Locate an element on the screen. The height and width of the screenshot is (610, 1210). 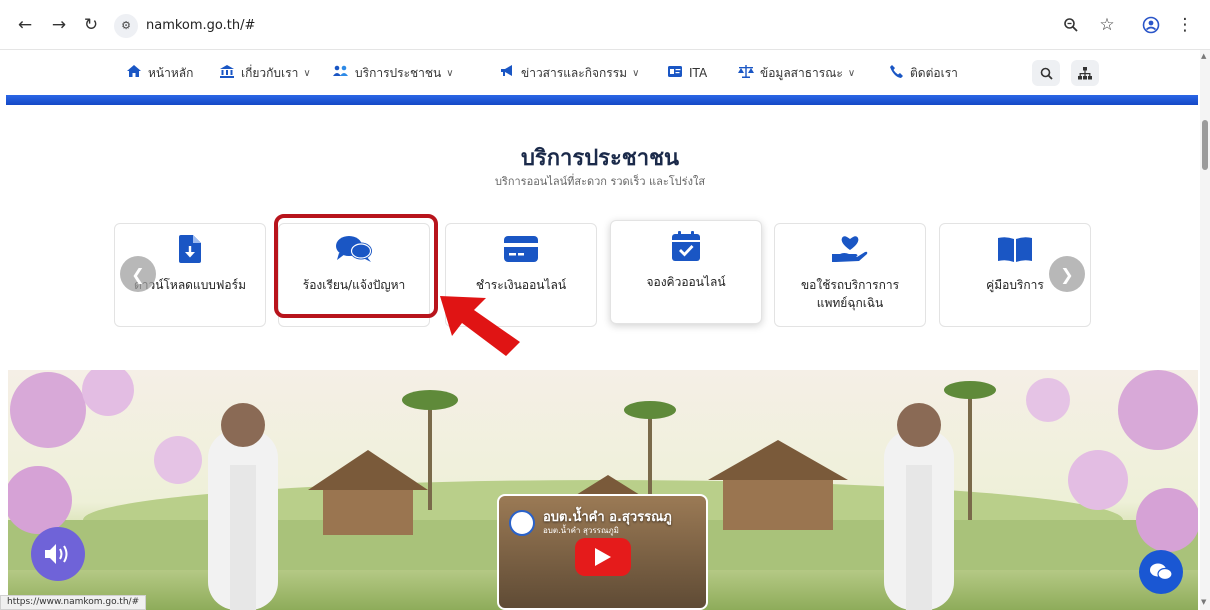
reload-icon: ↻ is located at coordinates (91, 25).